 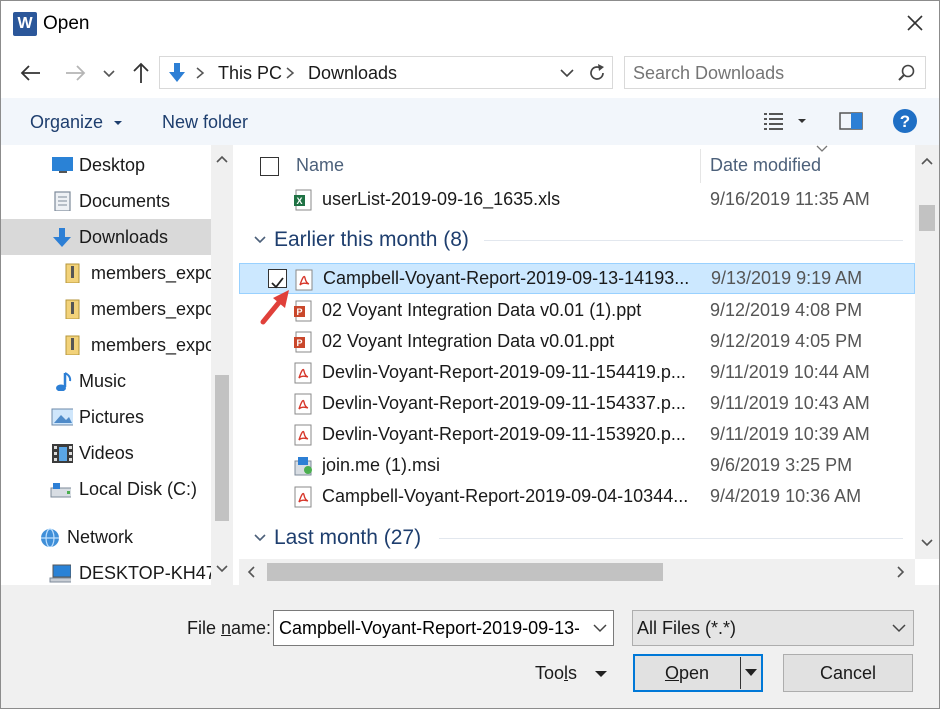 I want to click on column-divider, so click(x=700, y=166).